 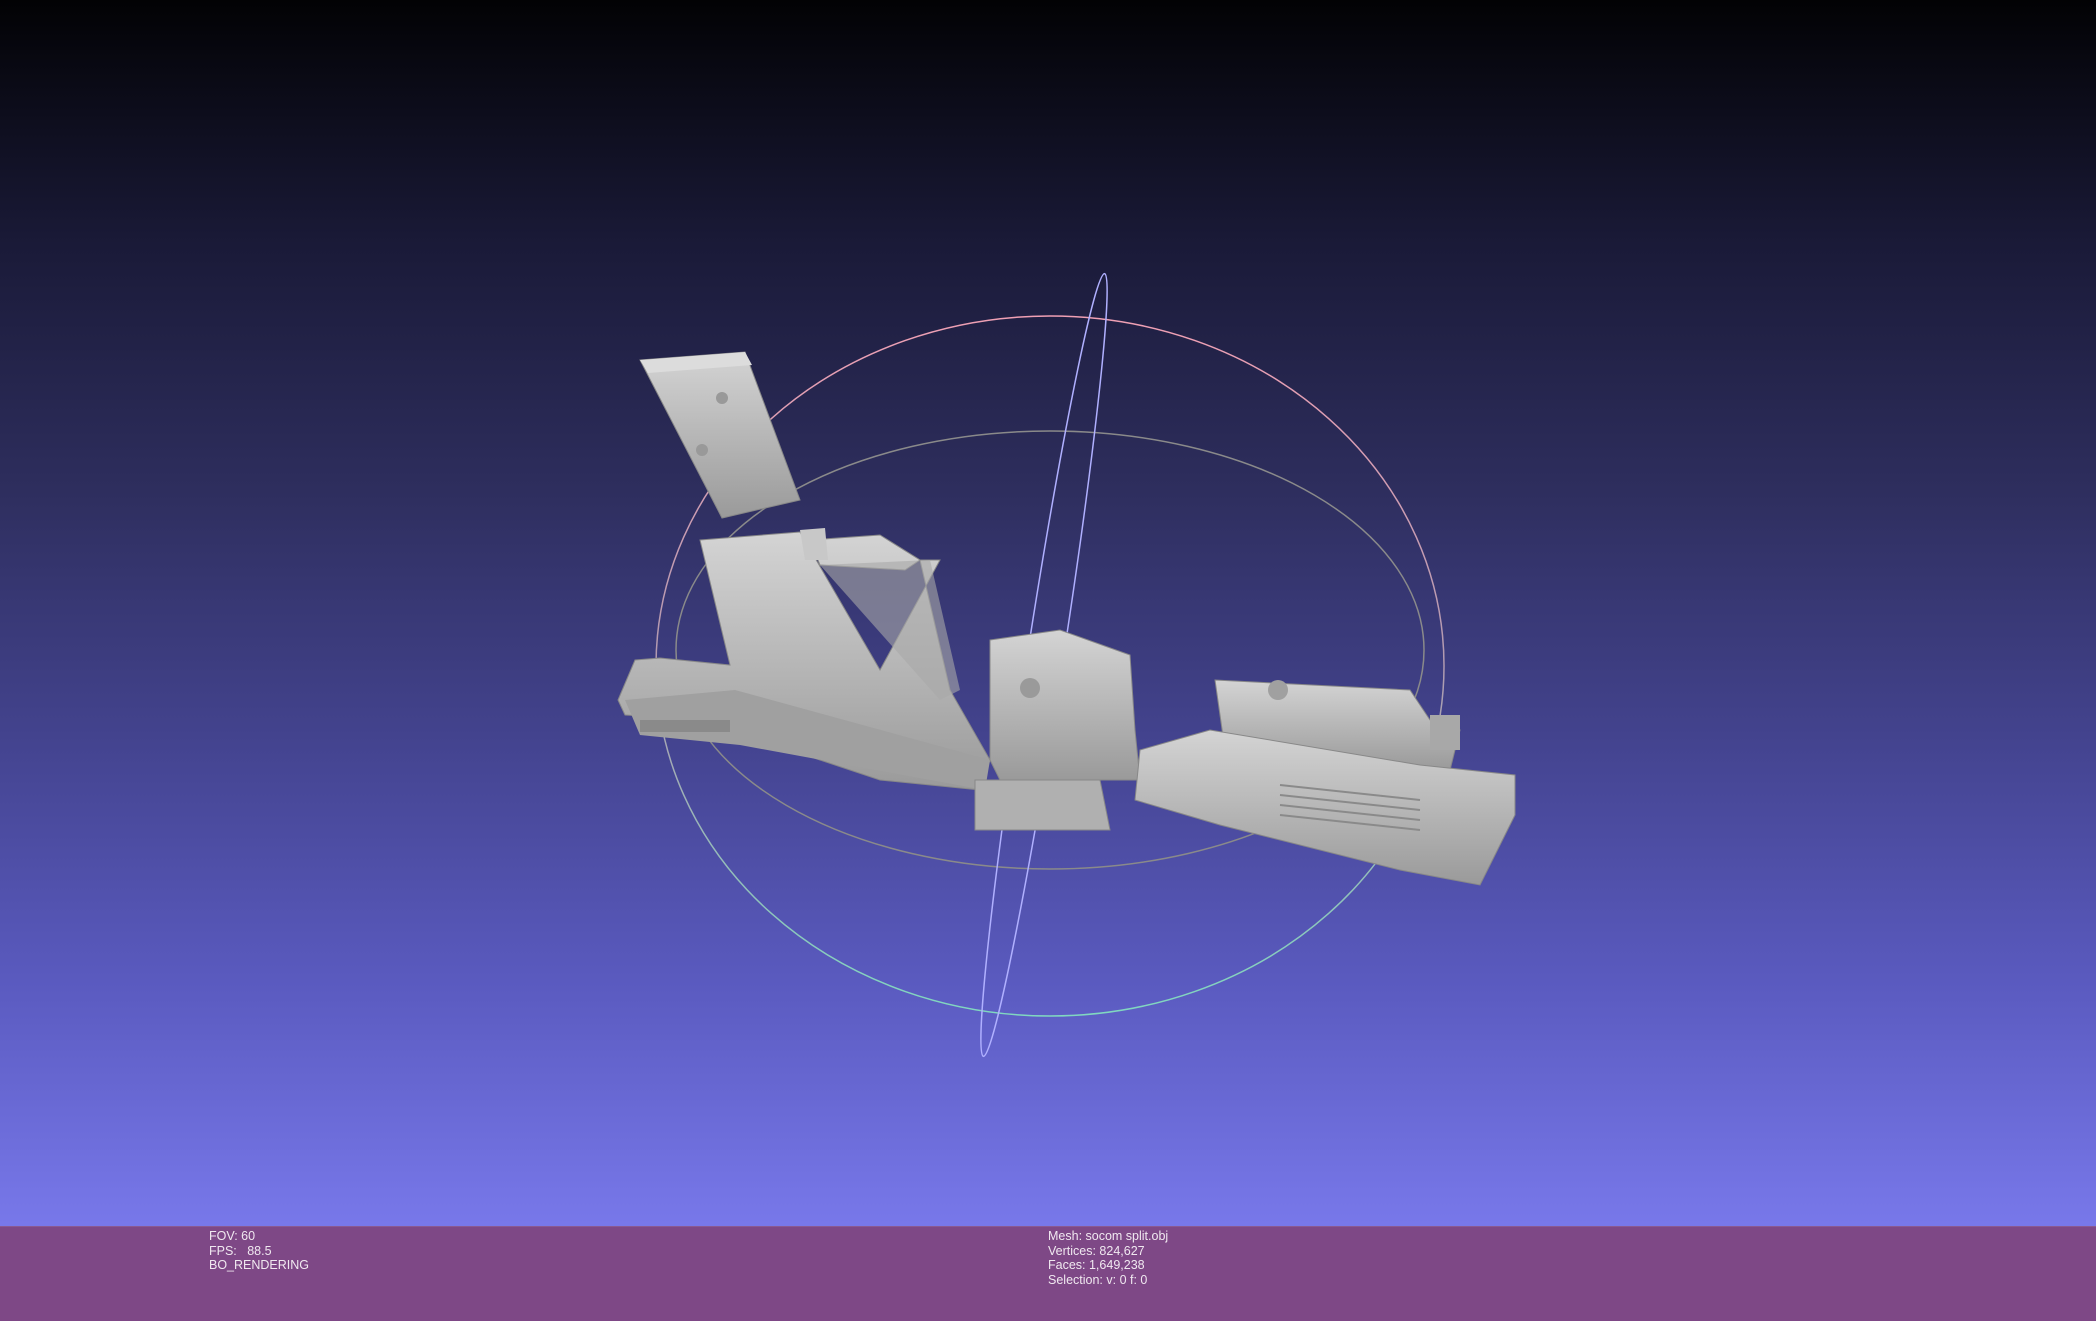 I want to click on mesh-name: Mesh: socom split.obj, so click(x=1108, y=1236).